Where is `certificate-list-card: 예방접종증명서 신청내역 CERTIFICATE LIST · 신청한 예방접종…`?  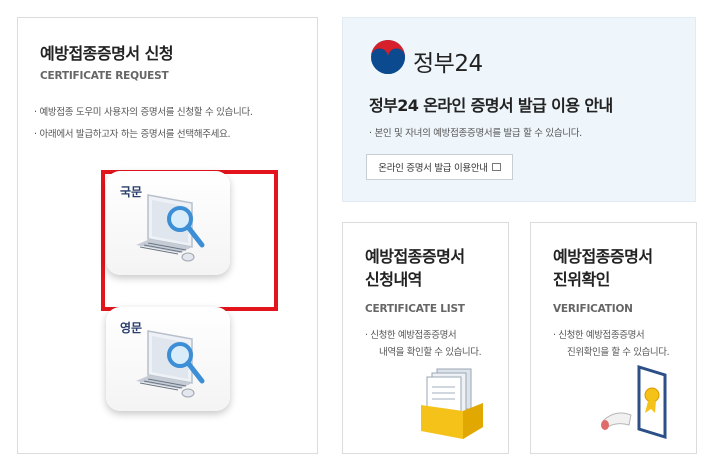
certificate-list-card: 예방접종증명서 신청내역 CERTIFICATE LIST · 신청한 예방접종… is located at coordinates (425, 338).